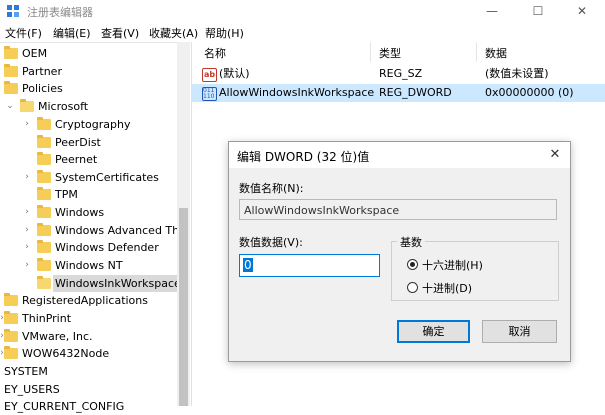  Describe the element at coordinates (215, 53) in the screenshot. I see `column-header-name: 名称` at that location.